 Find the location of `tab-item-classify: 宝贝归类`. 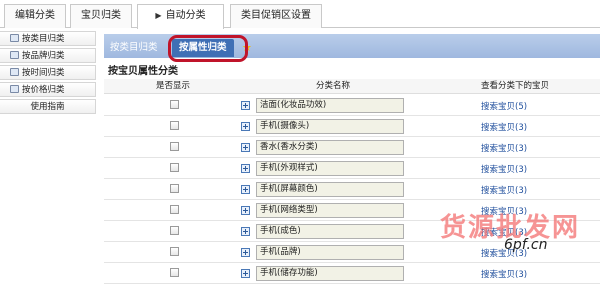

tab-item-classify: 宝贝归类 is located at coordinates (101, 16).